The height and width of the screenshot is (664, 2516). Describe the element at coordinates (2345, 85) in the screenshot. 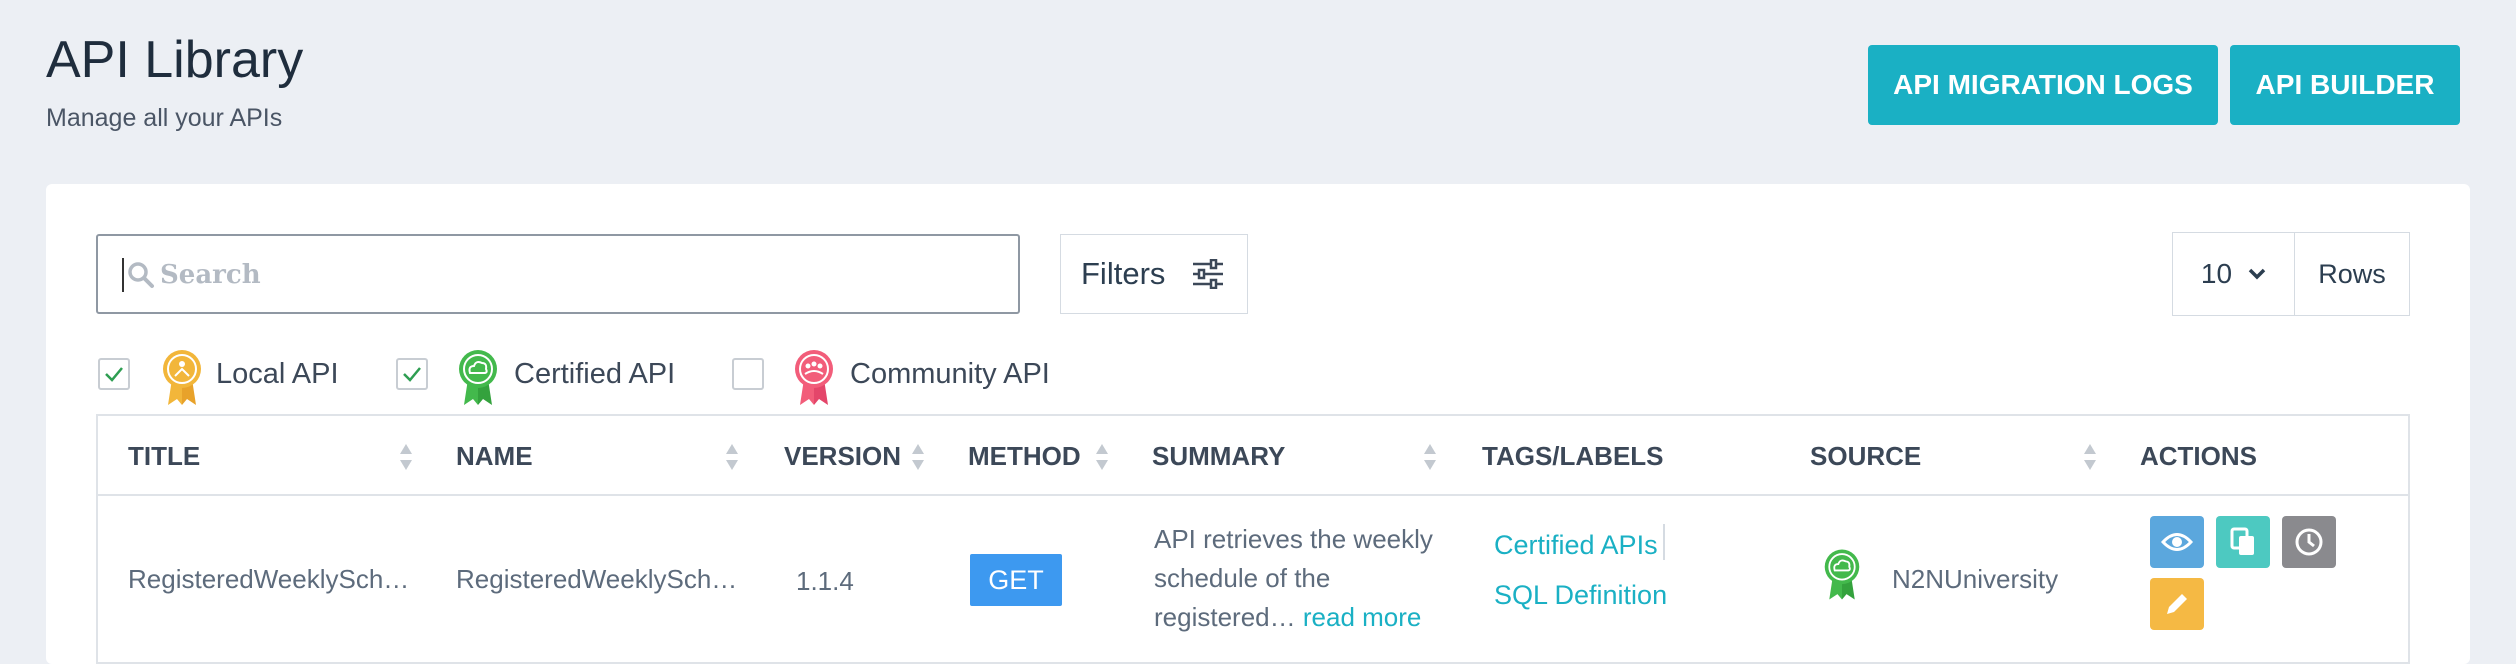

I see `api-builder-button: API BUILDER` at that location.